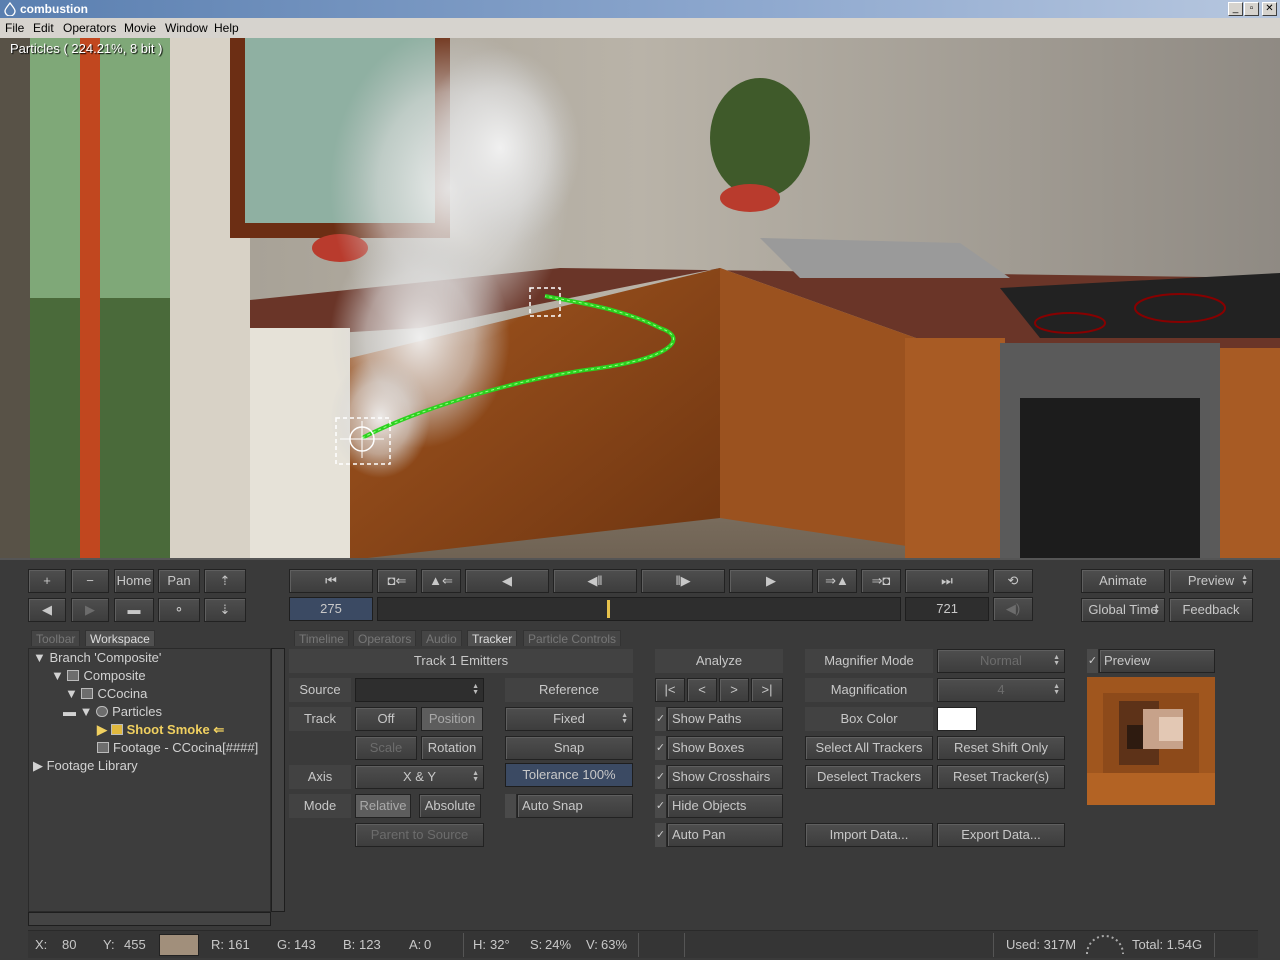 This screenshot has width=1280, height=960. I want to click on show-paths-label: Show Paths, so click(725, 719).